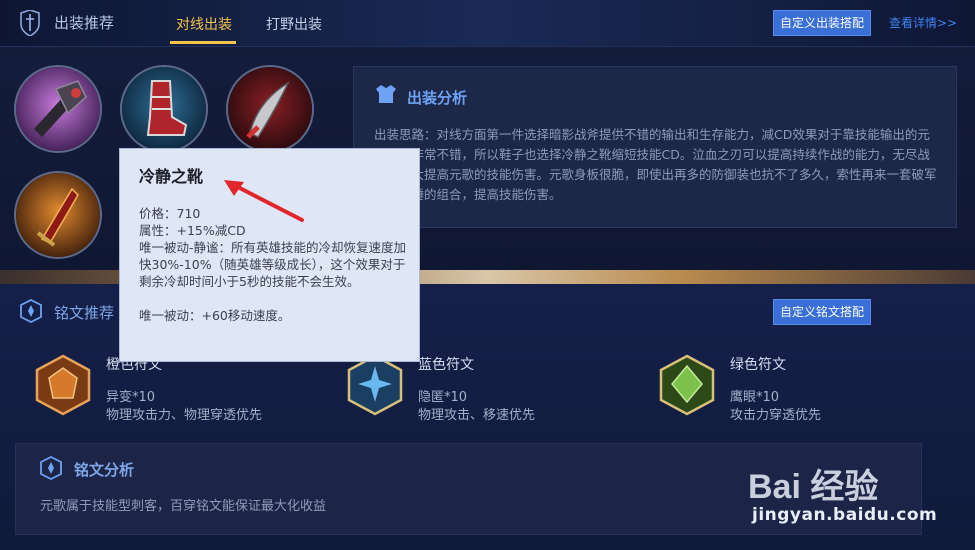 The image size is (975, 550). I want to click on shield-sword-icon, so click(30, 23).